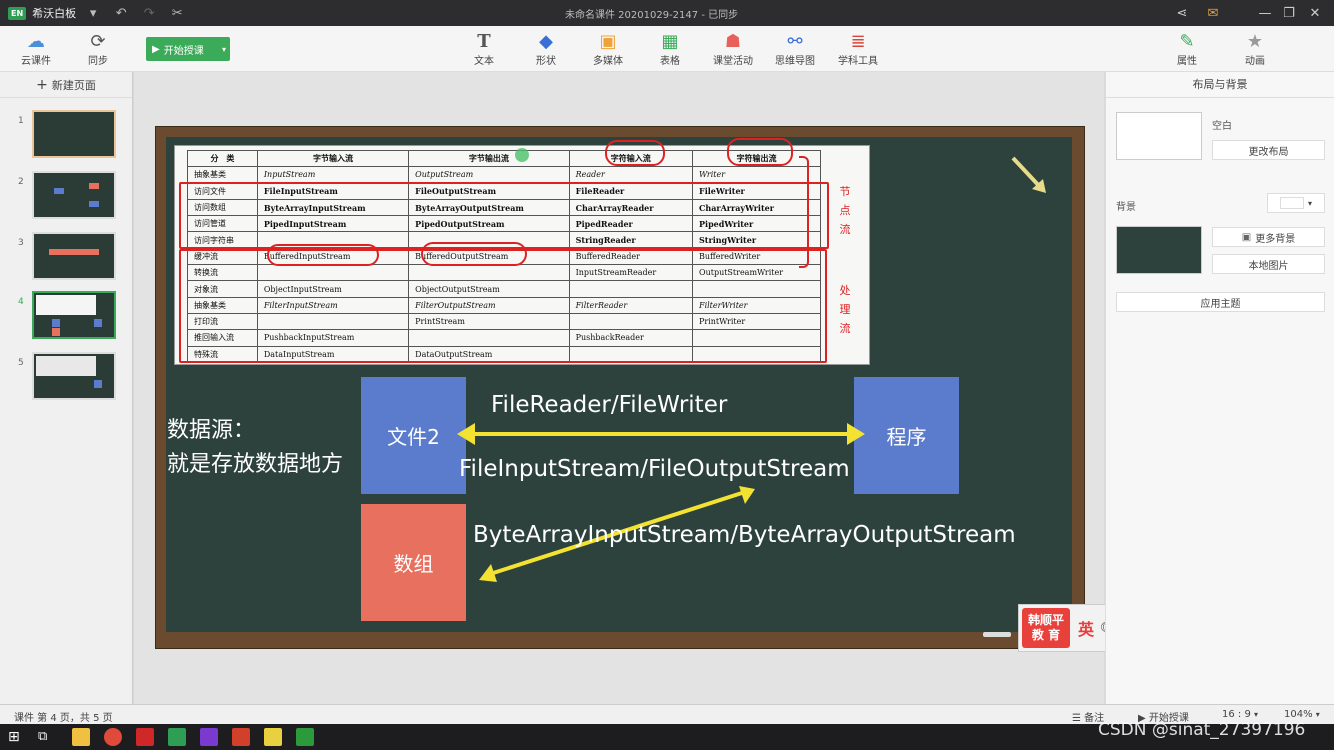 The height and width of the screenshot is (750, 1334). Describe the element at coordinates (1126, 207) in the screenshot. I see `background-label: 背景` at that location.